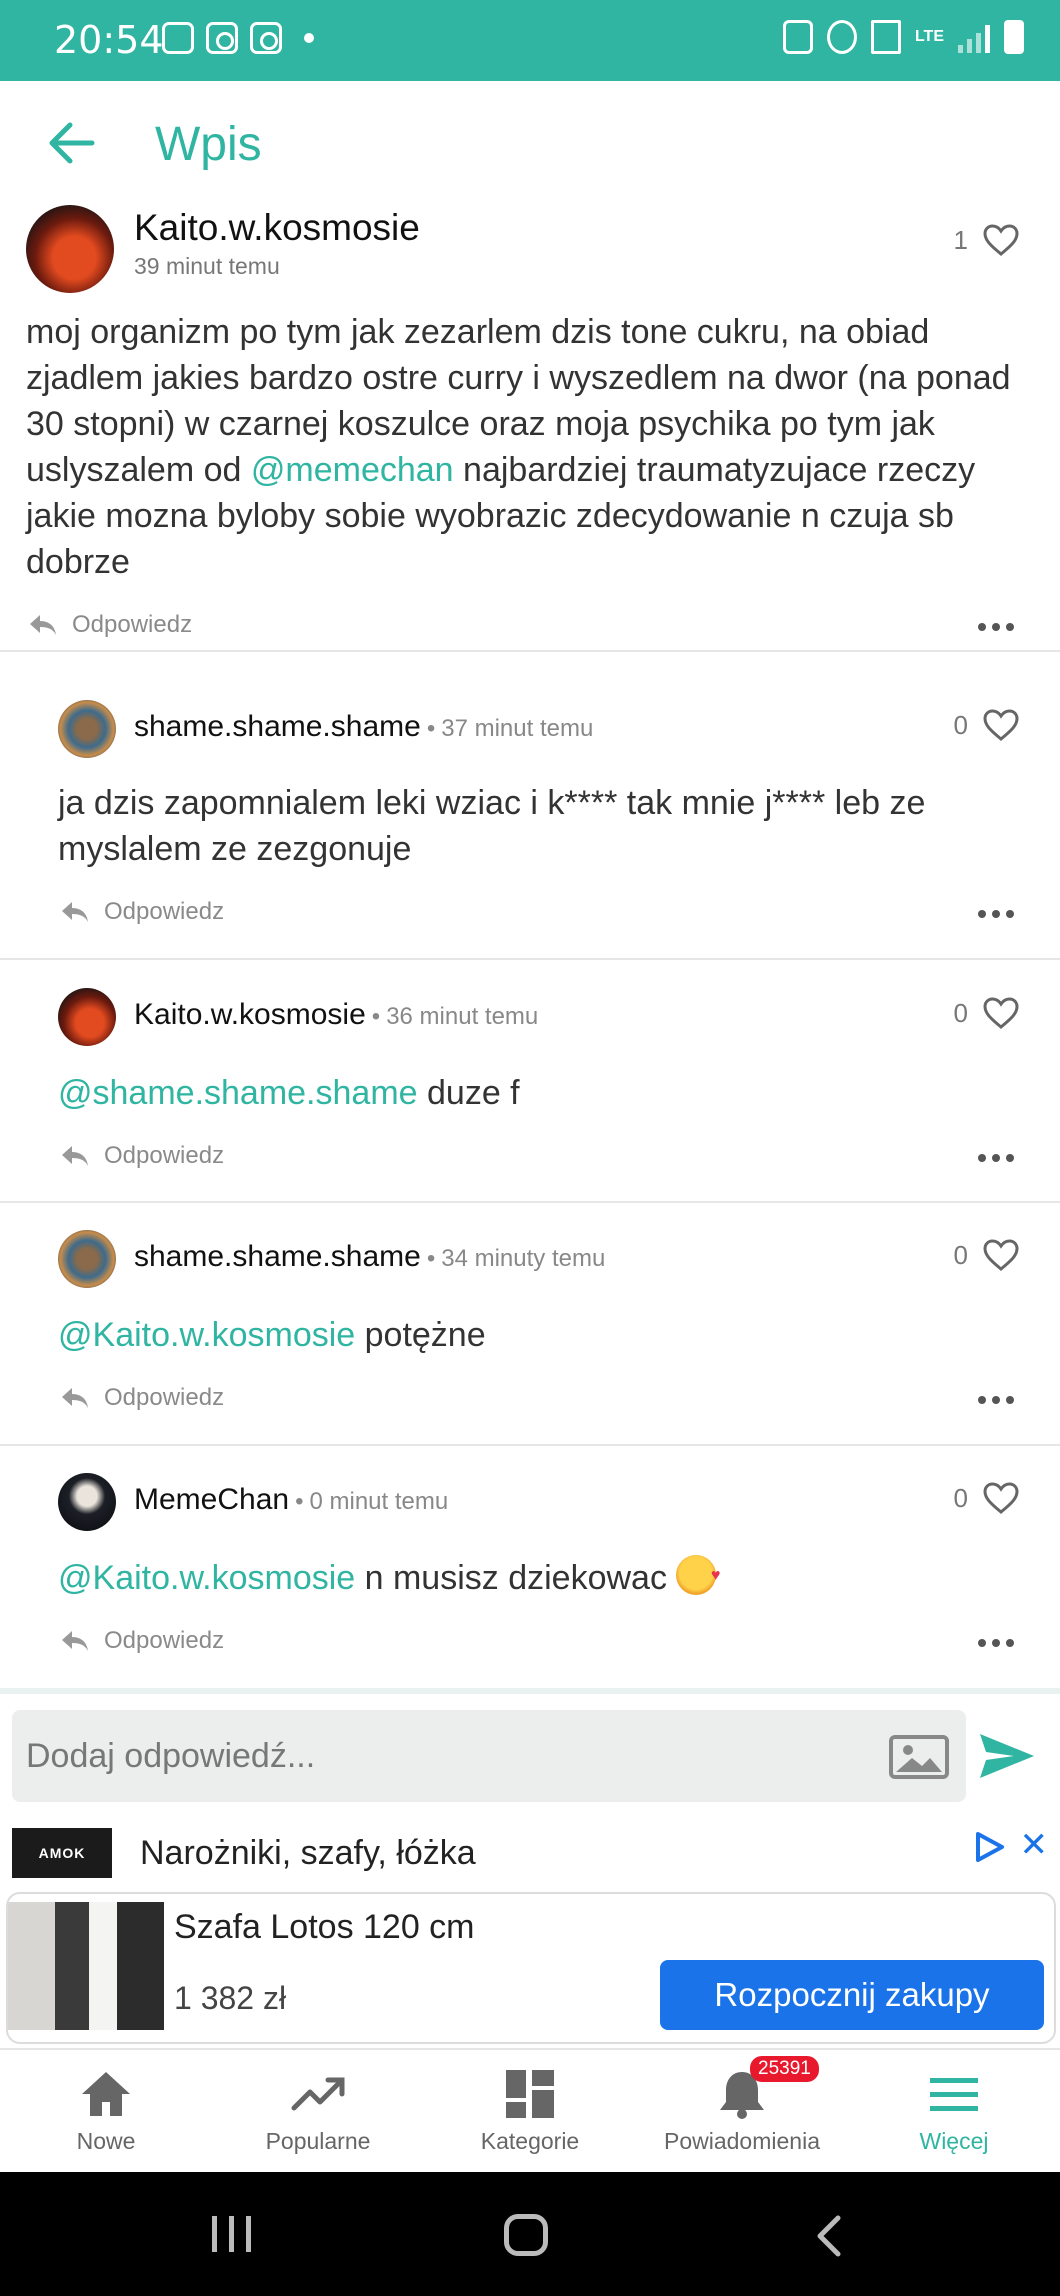  What do you see at coordinates (885, 37) in the screenshot?
I see `mute-icon` at bounding box center [885, 37].